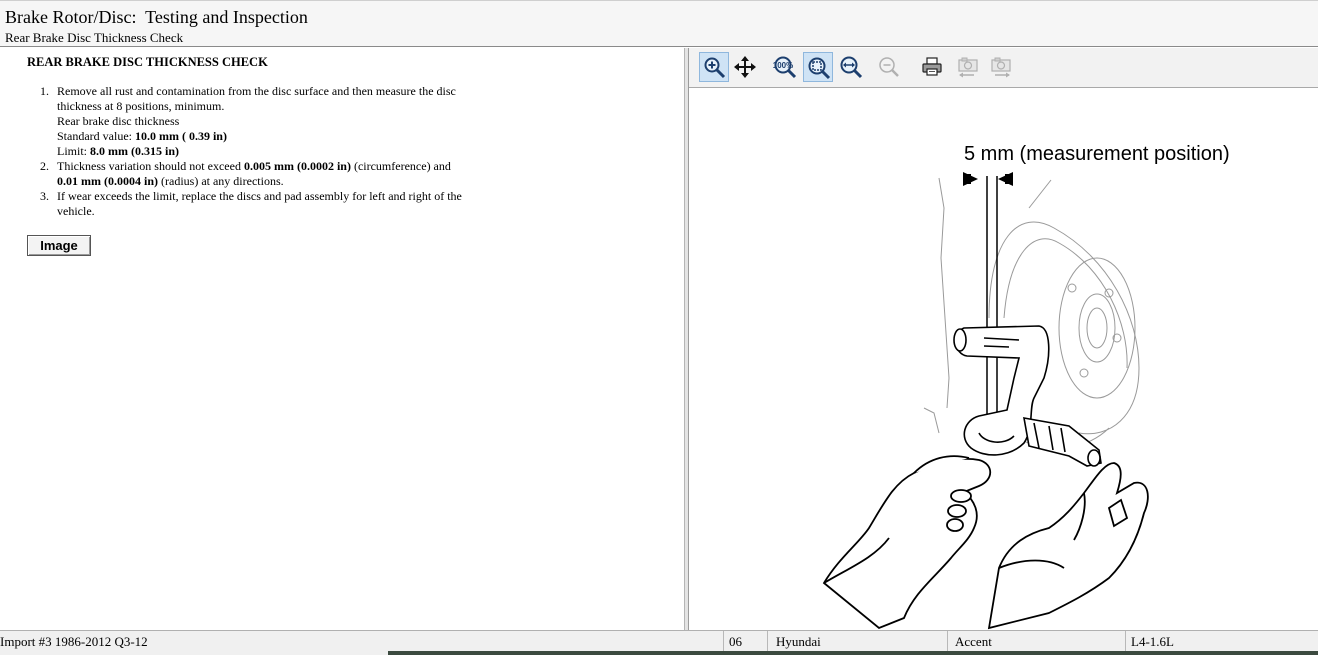 The width and height of the screenshot is (1318, 655). What do you see at coordinates (400, 166) in the screenshot?
I see `step-text-part: (circumference) and` at bounding box center [400, 166].